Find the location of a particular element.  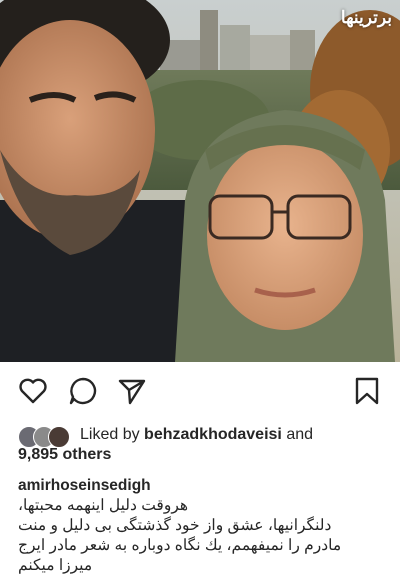

liked-prefix: Liked by is located at coordinates (110, 434).